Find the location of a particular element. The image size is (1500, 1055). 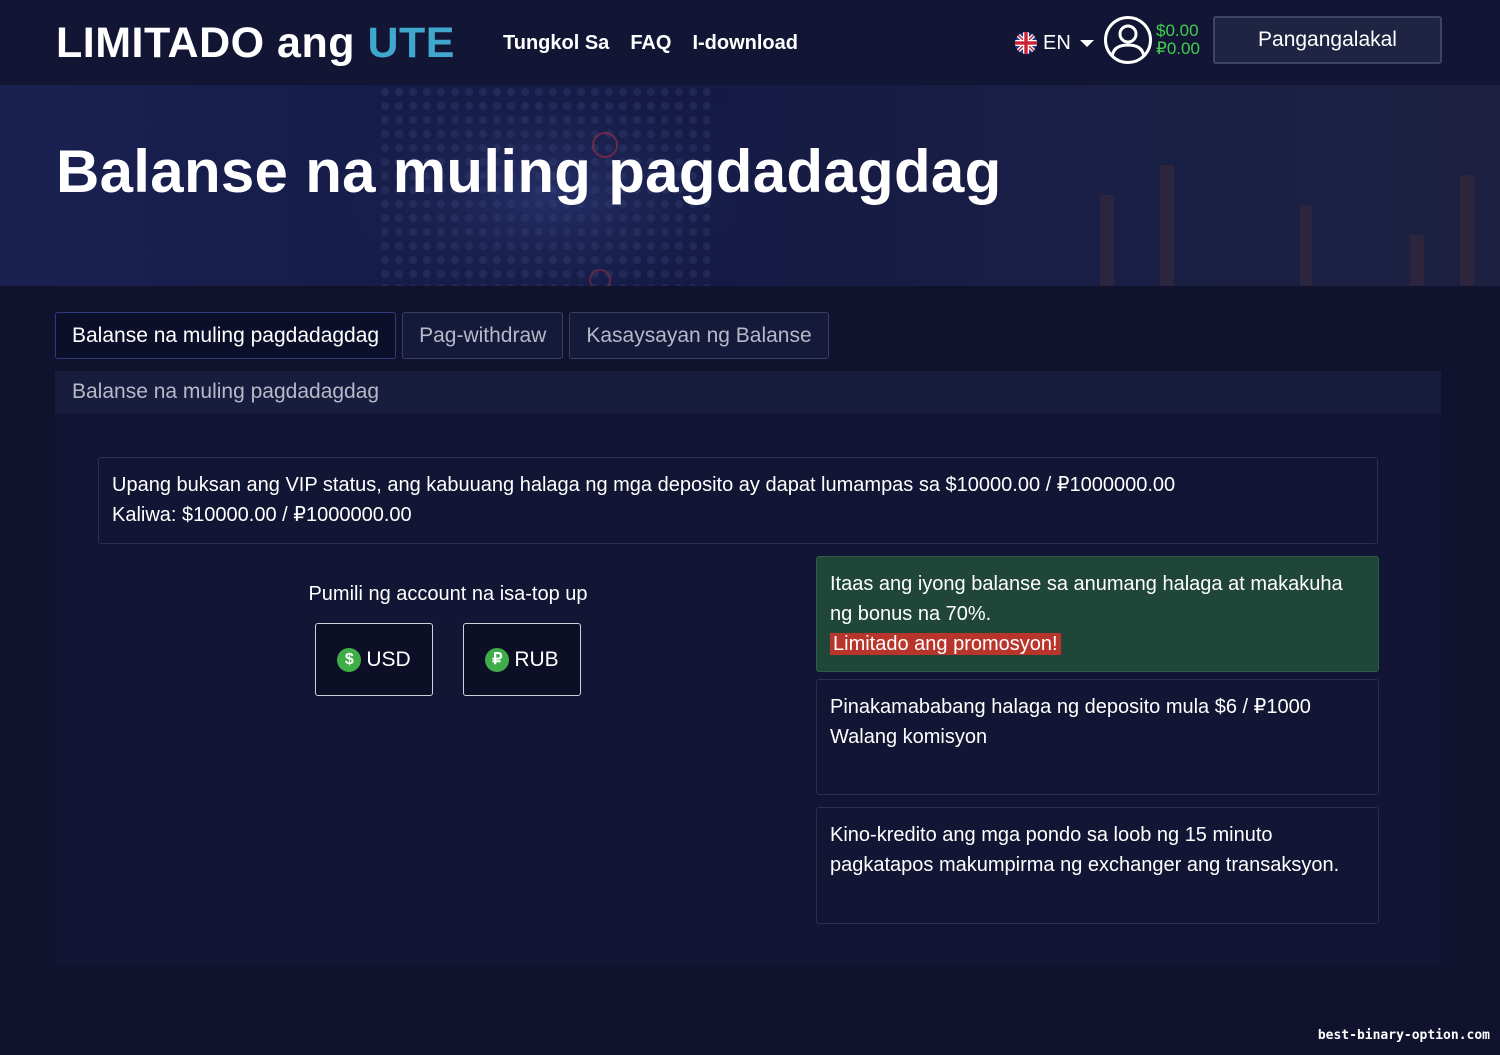

usd-account-button: $ USD is located at coordinates (374, 659).